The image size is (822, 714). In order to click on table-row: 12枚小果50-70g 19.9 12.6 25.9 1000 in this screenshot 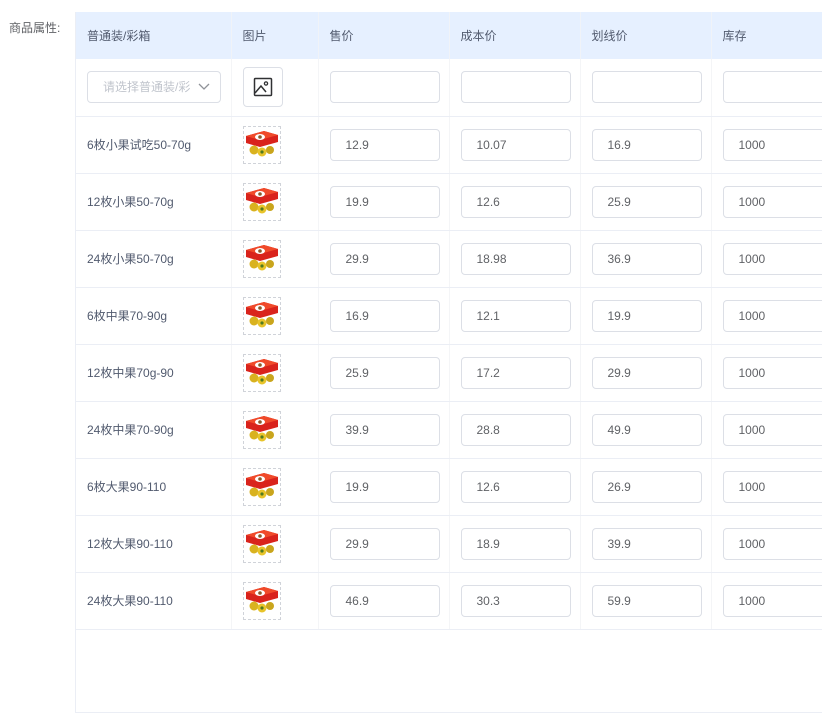, I will do `click(449, 202)`.